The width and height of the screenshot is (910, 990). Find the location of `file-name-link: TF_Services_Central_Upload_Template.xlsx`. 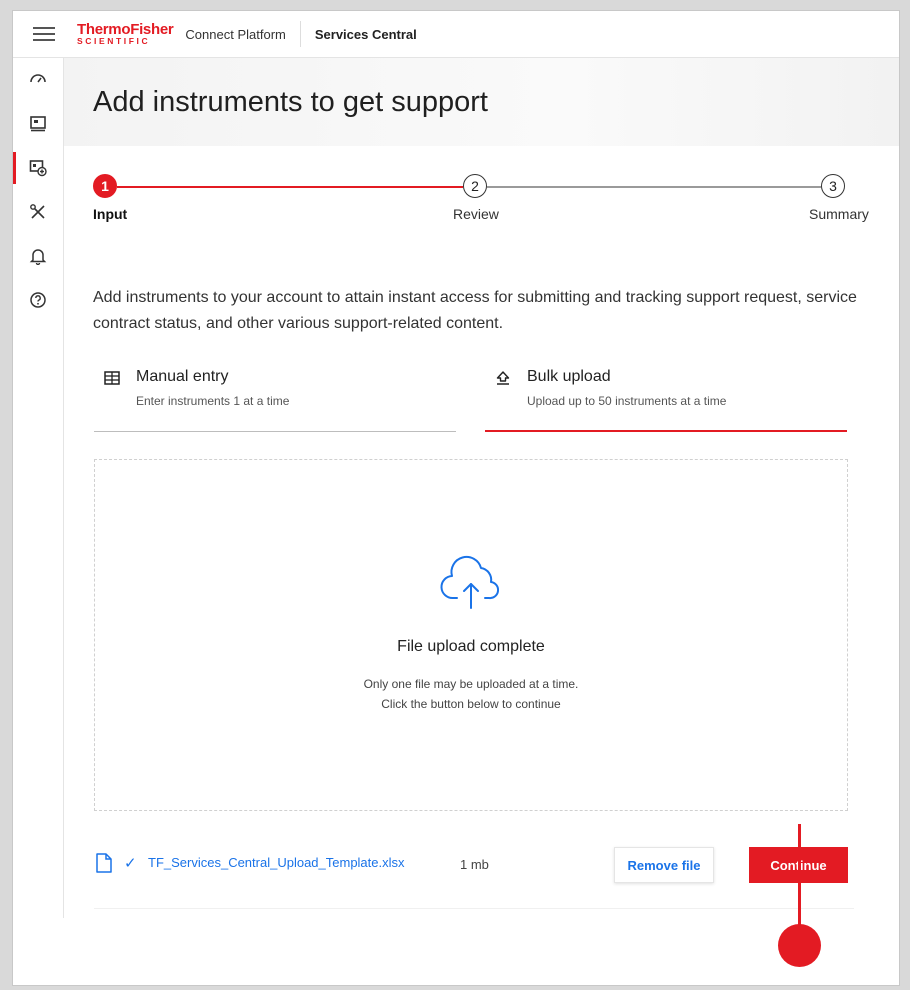

file-name-link: TF_Services_Central_Upload_Template.xlsx is located at coordinates (276, 862).